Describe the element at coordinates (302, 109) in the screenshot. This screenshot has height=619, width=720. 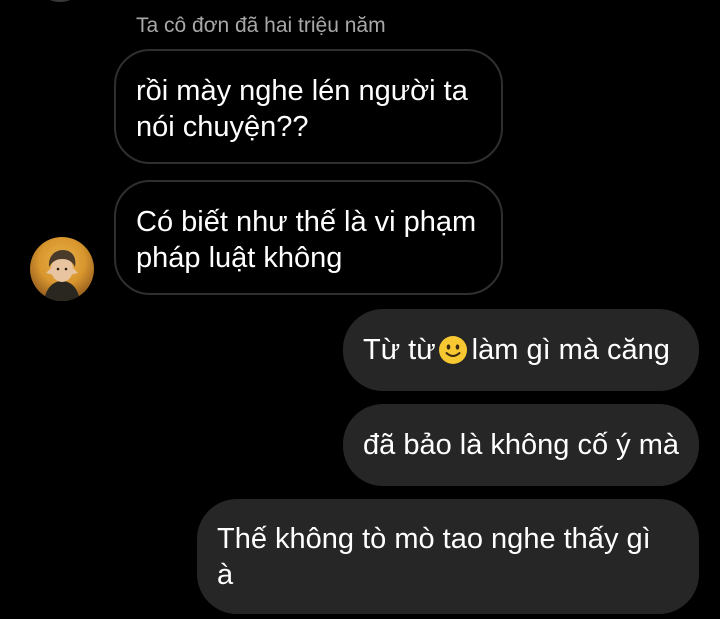
I see `message-text: rồi mày nghe lén người ta nói chuyện??` at that location.